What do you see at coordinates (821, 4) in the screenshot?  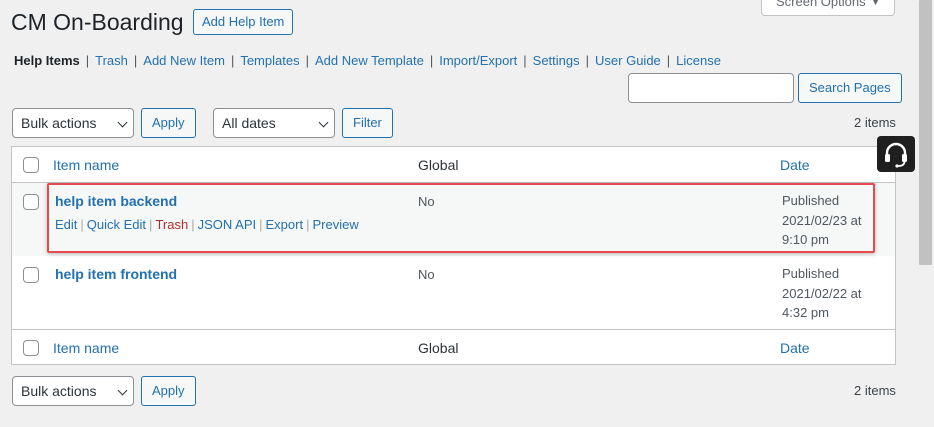 I see `screen-options-label: Screen Options` at bounding box center [821, 4].